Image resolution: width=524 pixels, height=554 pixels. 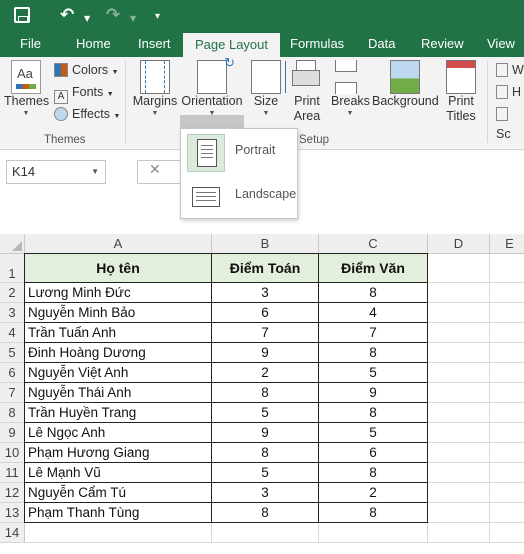 I want to click on name-cell: Lê Mạnh Vũ, so click(x=118, y=472).